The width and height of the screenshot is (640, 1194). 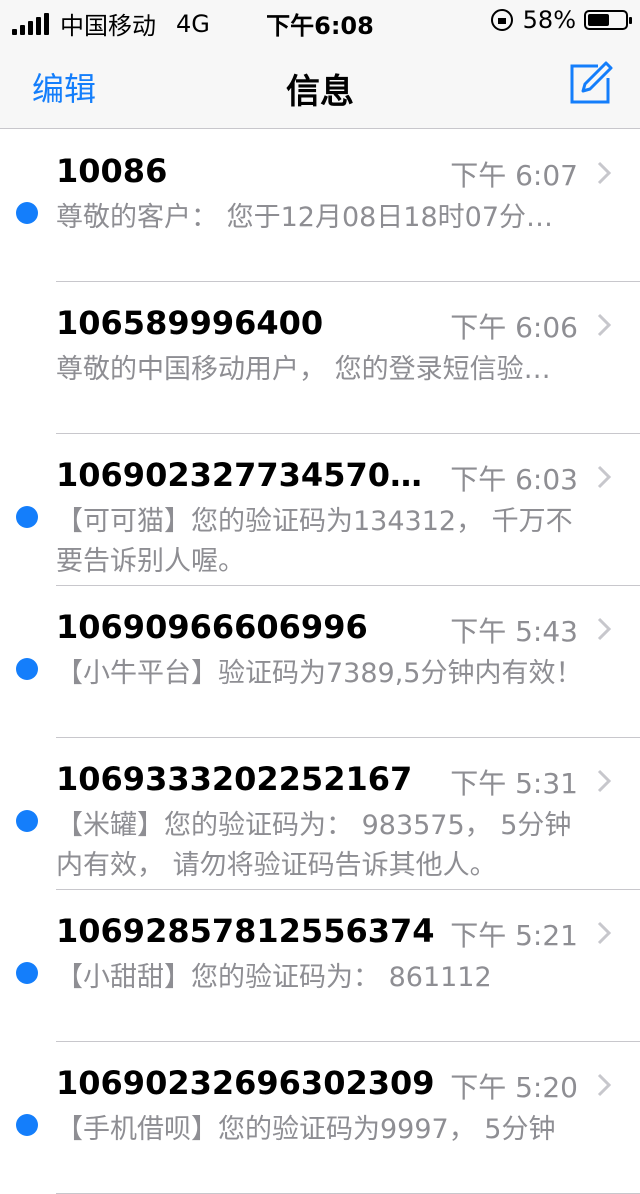 What do you see at coordinates (549, 20) in the screenshot?
I see `battery-percent: 58%` at bounding box center [549, 20].